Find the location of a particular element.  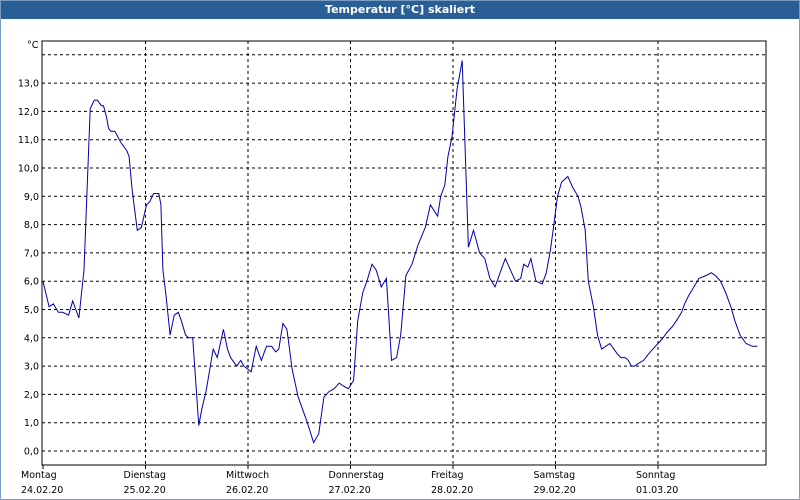

x-tick-date-label: 01.03.20 is located at coordinates (657, 490).